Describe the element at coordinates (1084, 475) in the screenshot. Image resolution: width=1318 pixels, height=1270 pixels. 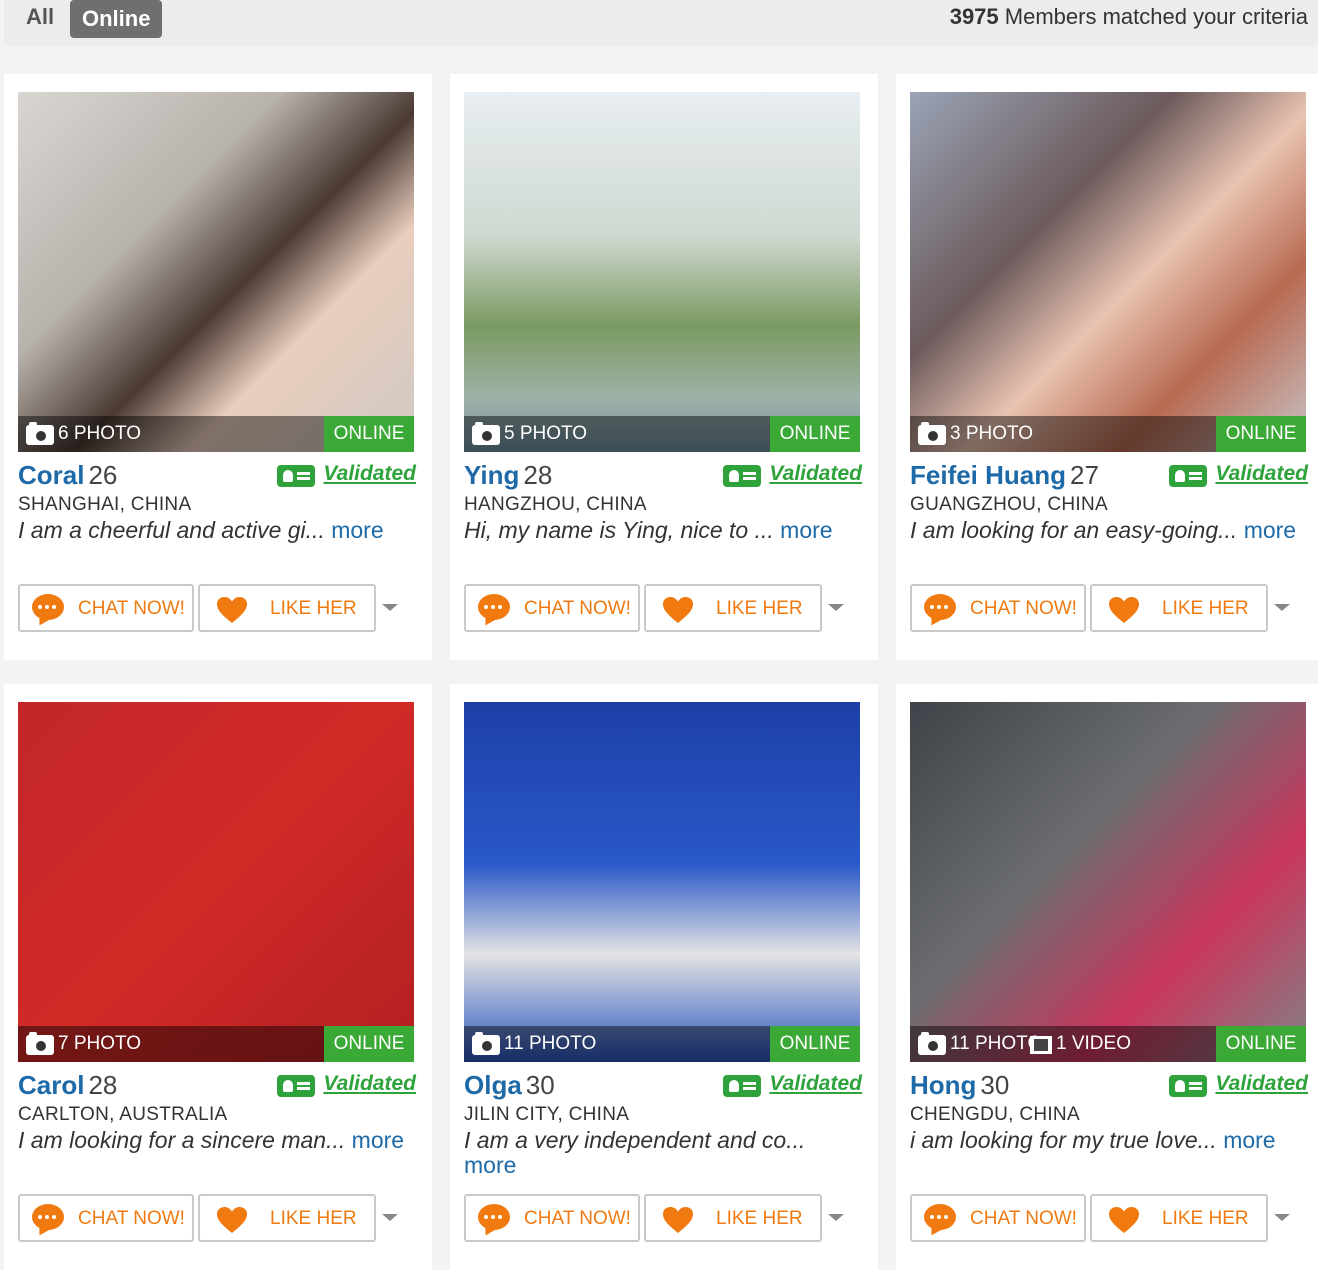
I see `member-age: 27` at that location.